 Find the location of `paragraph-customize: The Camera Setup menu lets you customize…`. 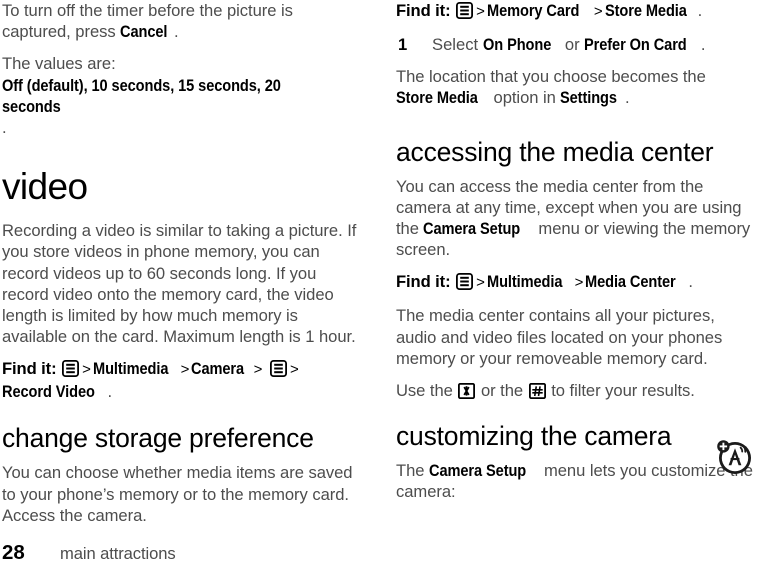

paragraph-customize: The Camera Setup menu lets you customize… is located at coordinates (575, 481).